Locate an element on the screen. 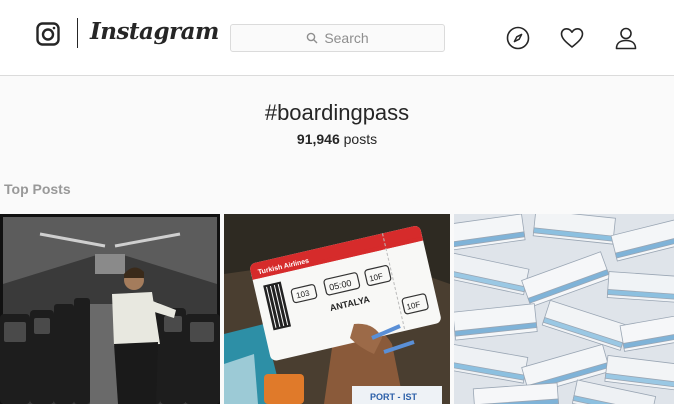 The width and height of the screenshot is (674, 404). instagram-camera-icon is located at coordinates (48, 34).